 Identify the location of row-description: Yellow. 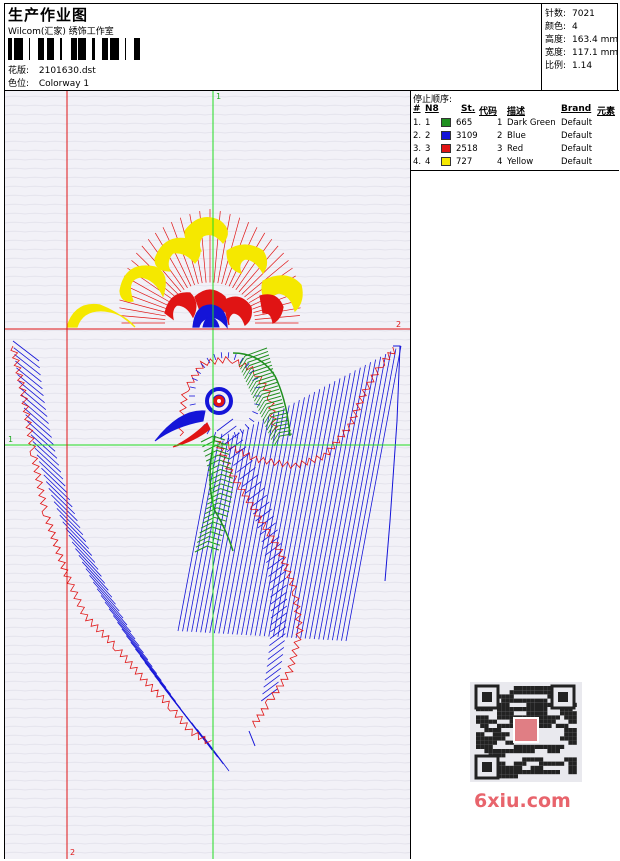
(520, 162).